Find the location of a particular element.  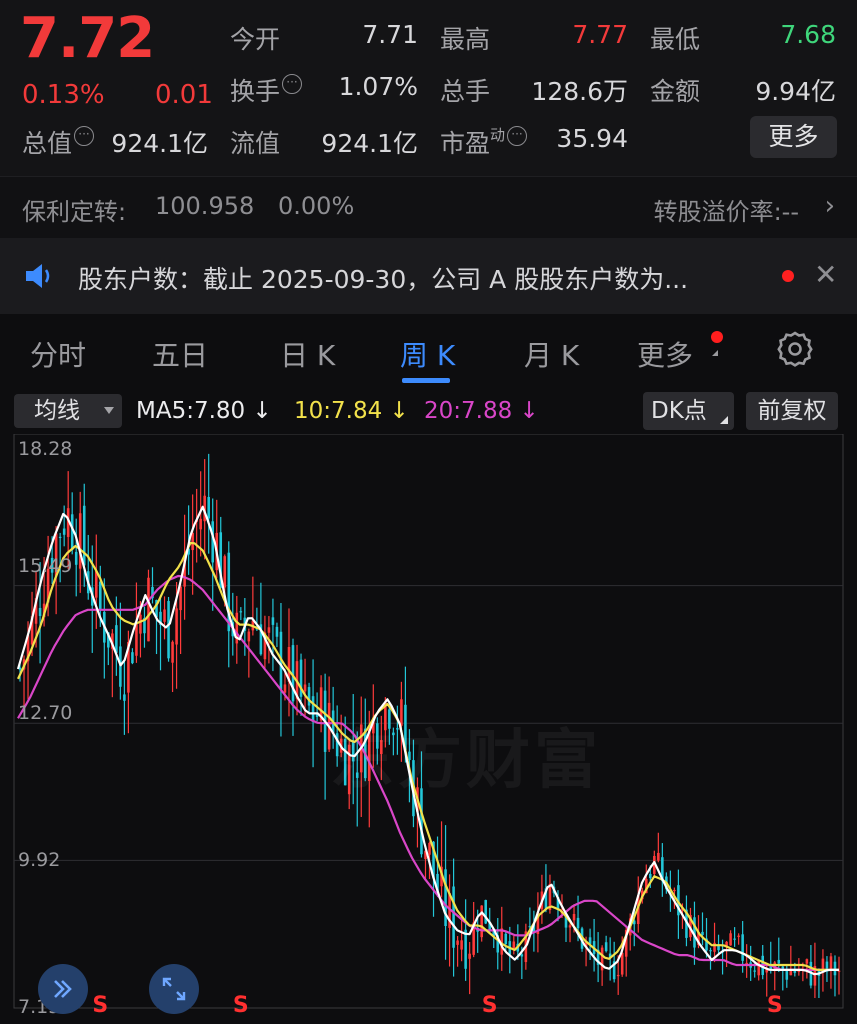

low-value: 7.68 is located at coordinates (808, 34).